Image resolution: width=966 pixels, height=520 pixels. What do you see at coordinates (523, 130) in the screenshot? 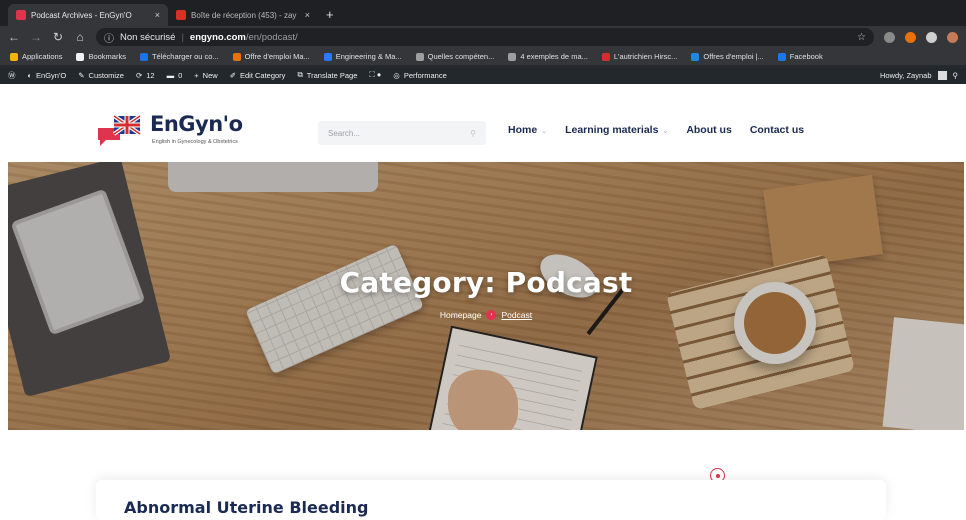
I see `nav-label: Home` at bounding box center [523, 130].